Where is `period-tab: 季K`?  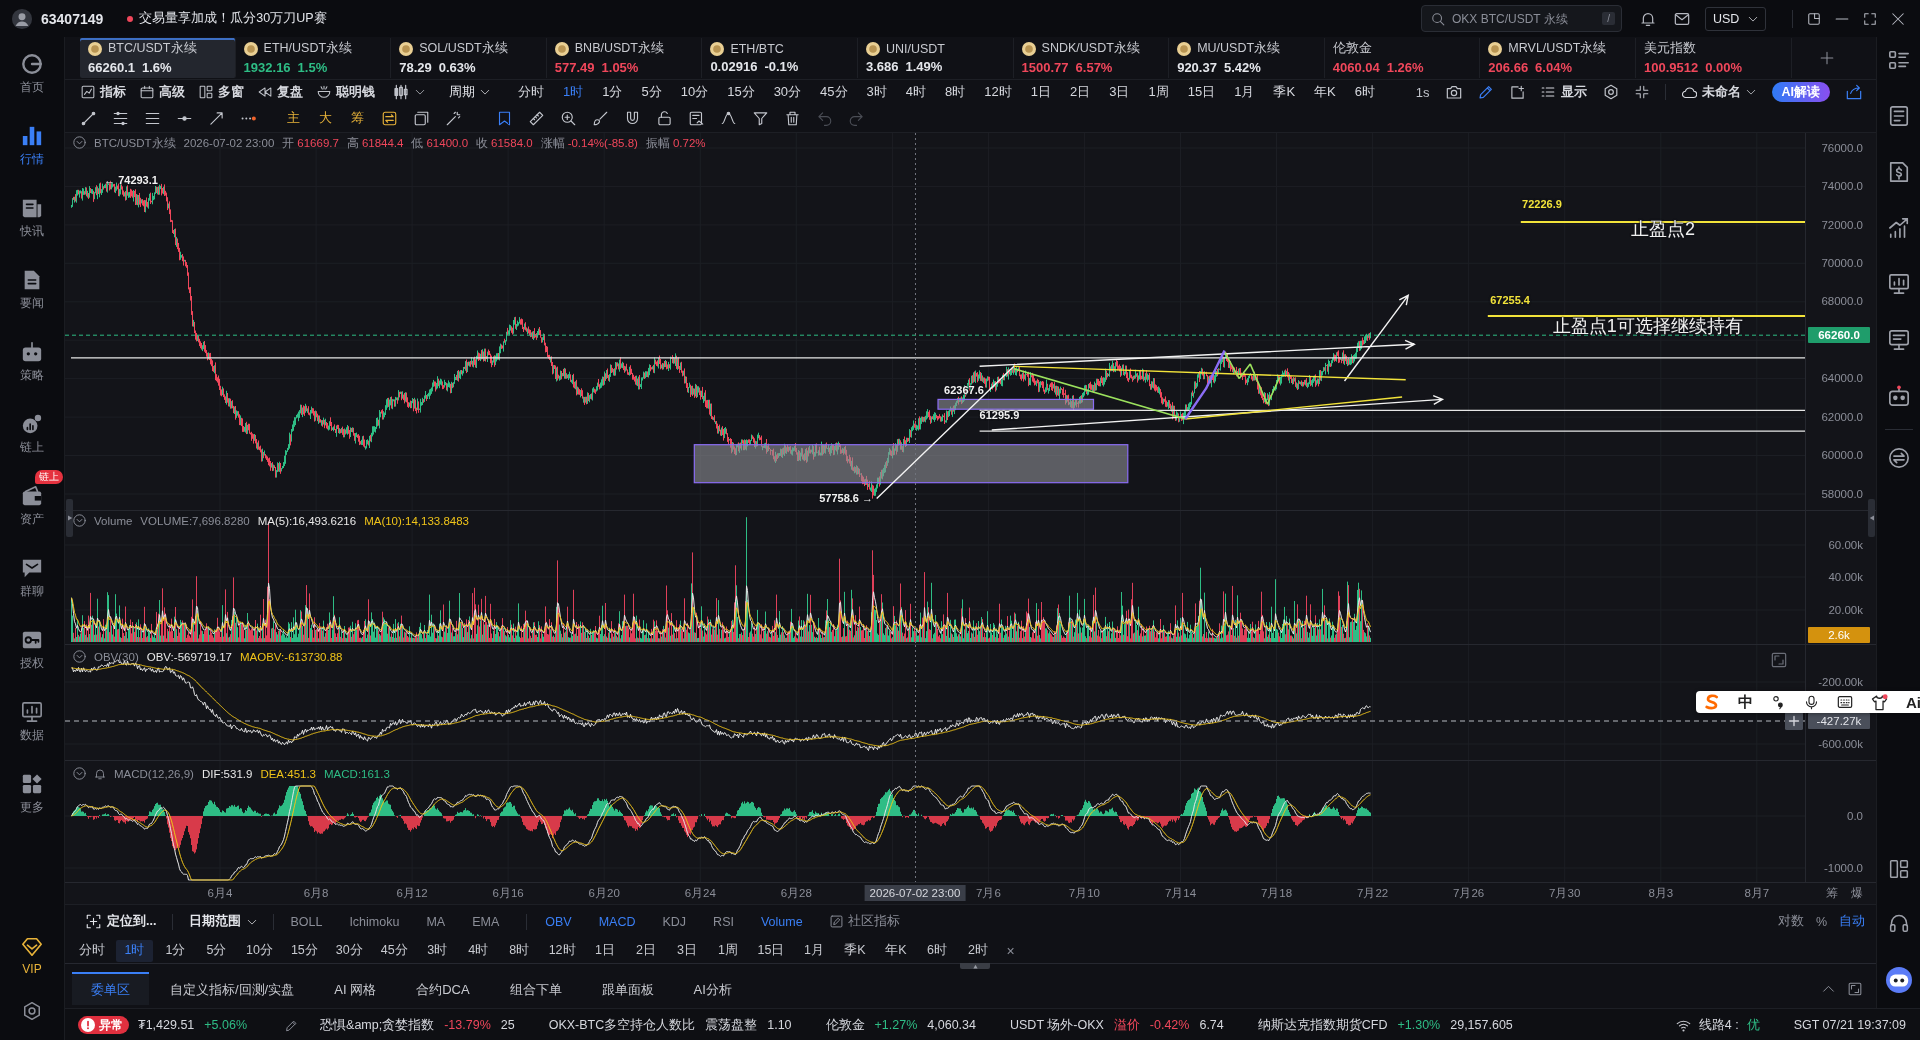 period-tab: 季K is located at coordinates (855, 950).